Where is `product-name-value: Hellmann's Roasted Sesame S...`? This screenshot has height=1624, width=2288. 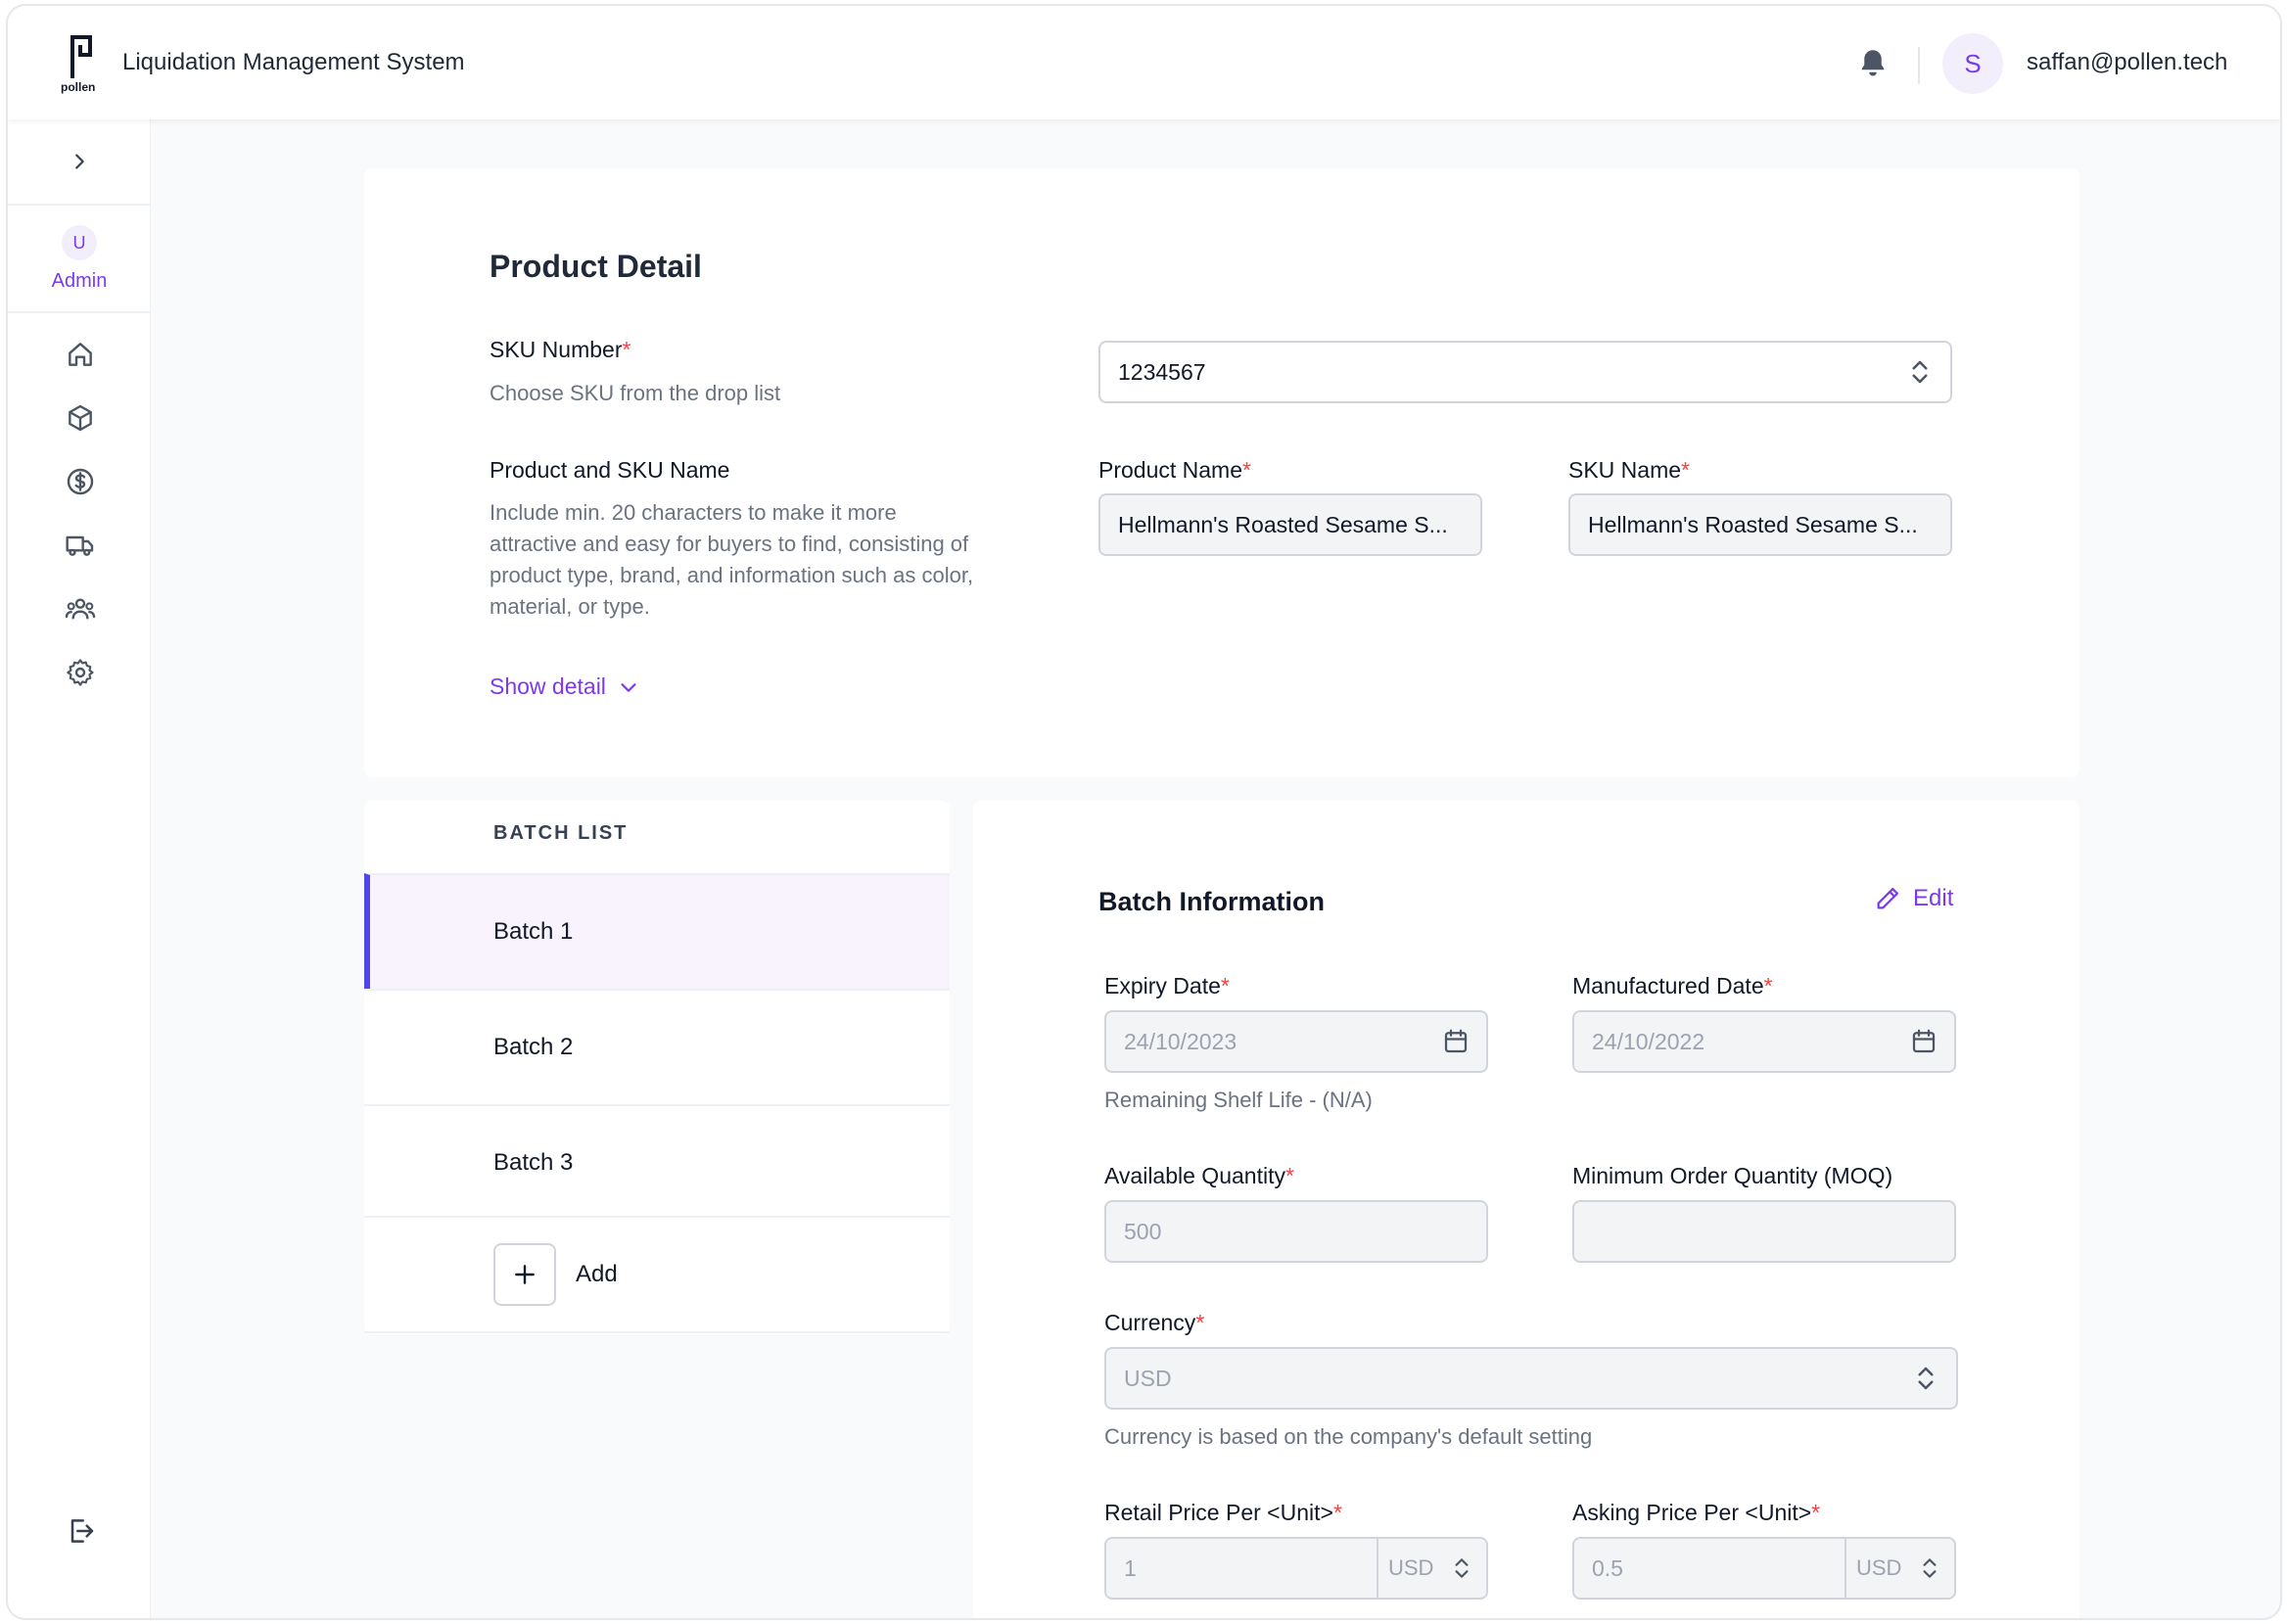
product-name-value: Hellmann's Roasted Sesame S... is located at coordinates (1283, 524).